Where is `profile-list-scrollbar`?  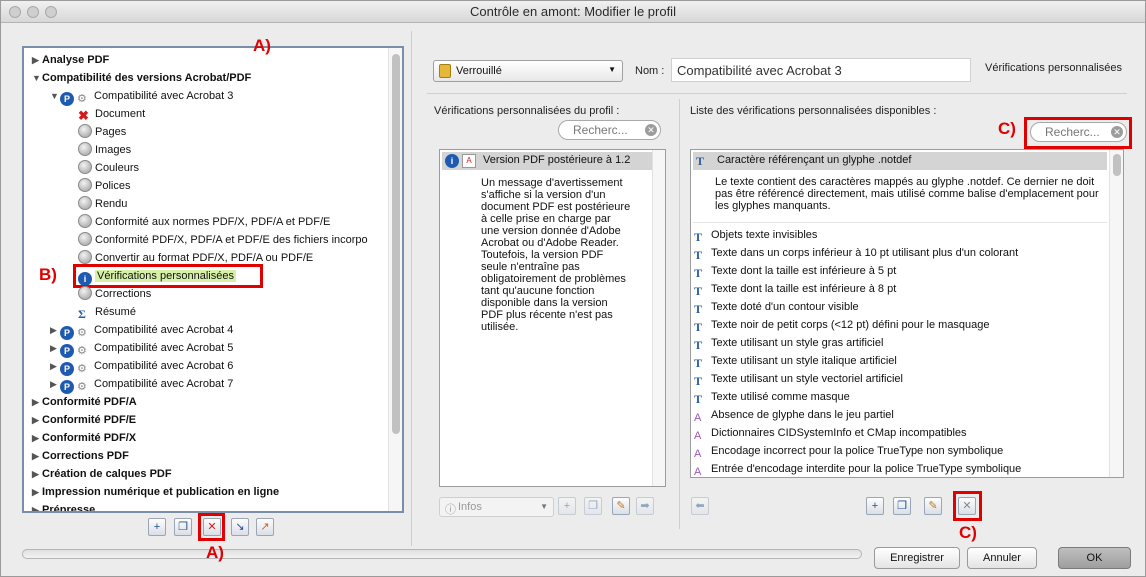 profile-list-scrollbar is located at coordinates (658, 318).